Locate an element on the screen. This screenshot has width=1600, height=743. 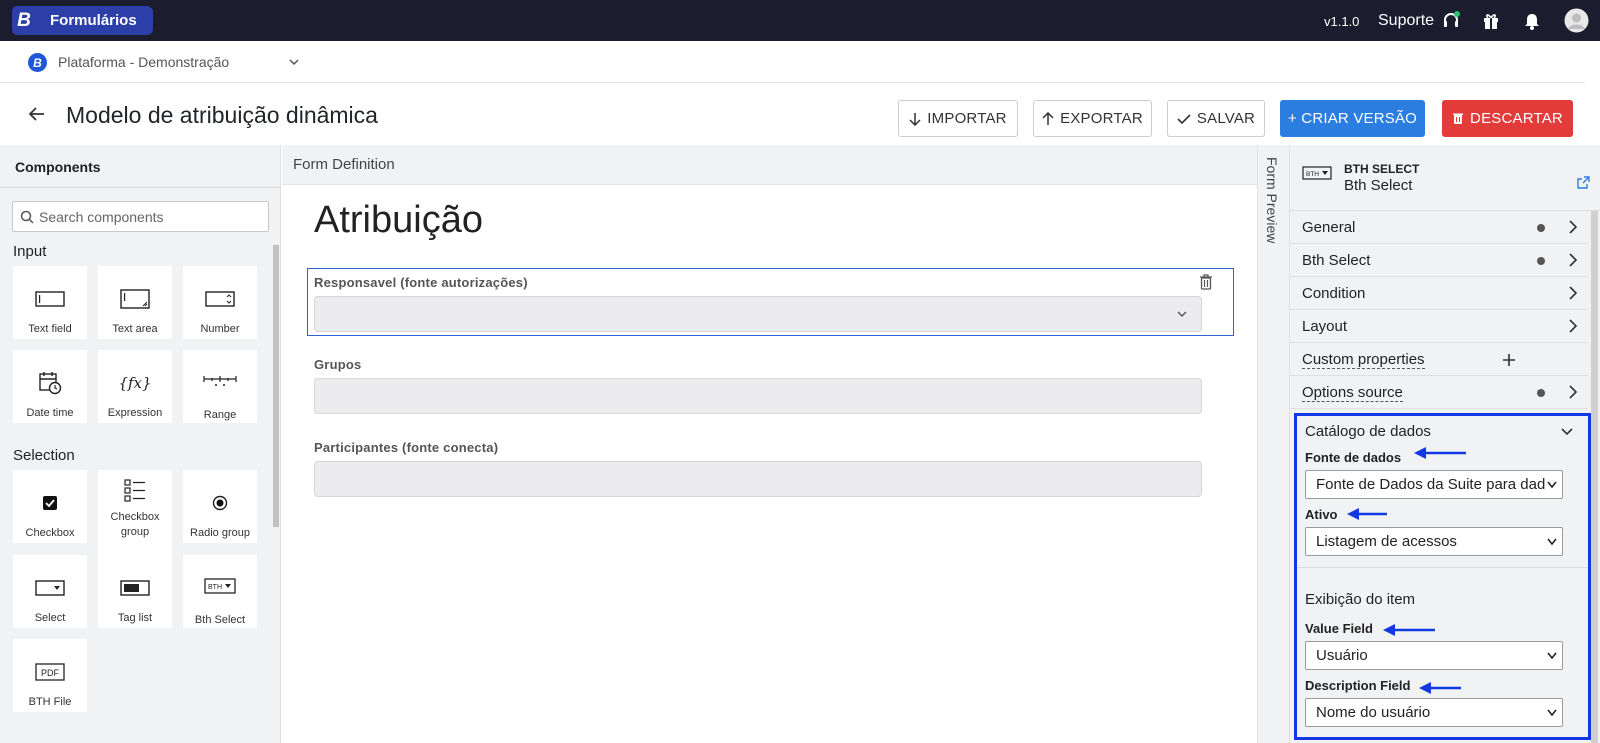
organization-selector: B Plataforma - Demonstração is located at coordinates (792, 62).